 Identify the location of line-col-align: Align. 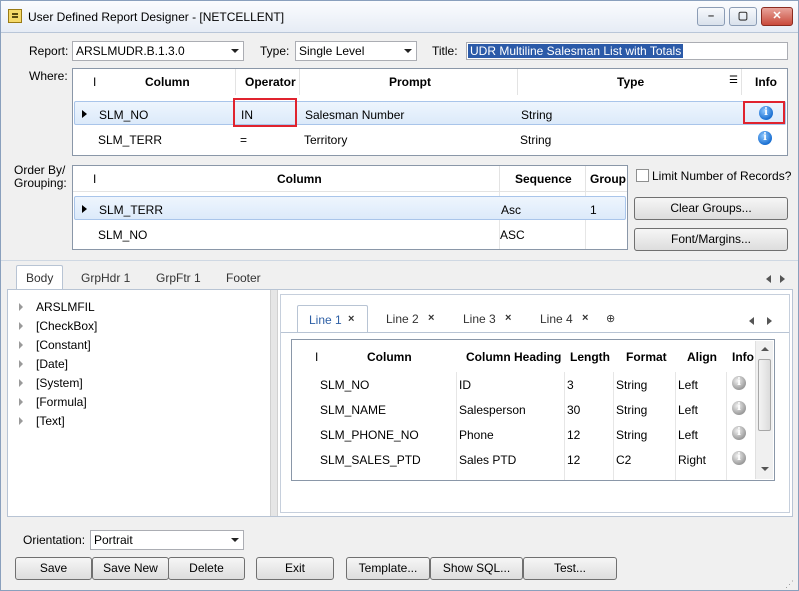
(702, 357).